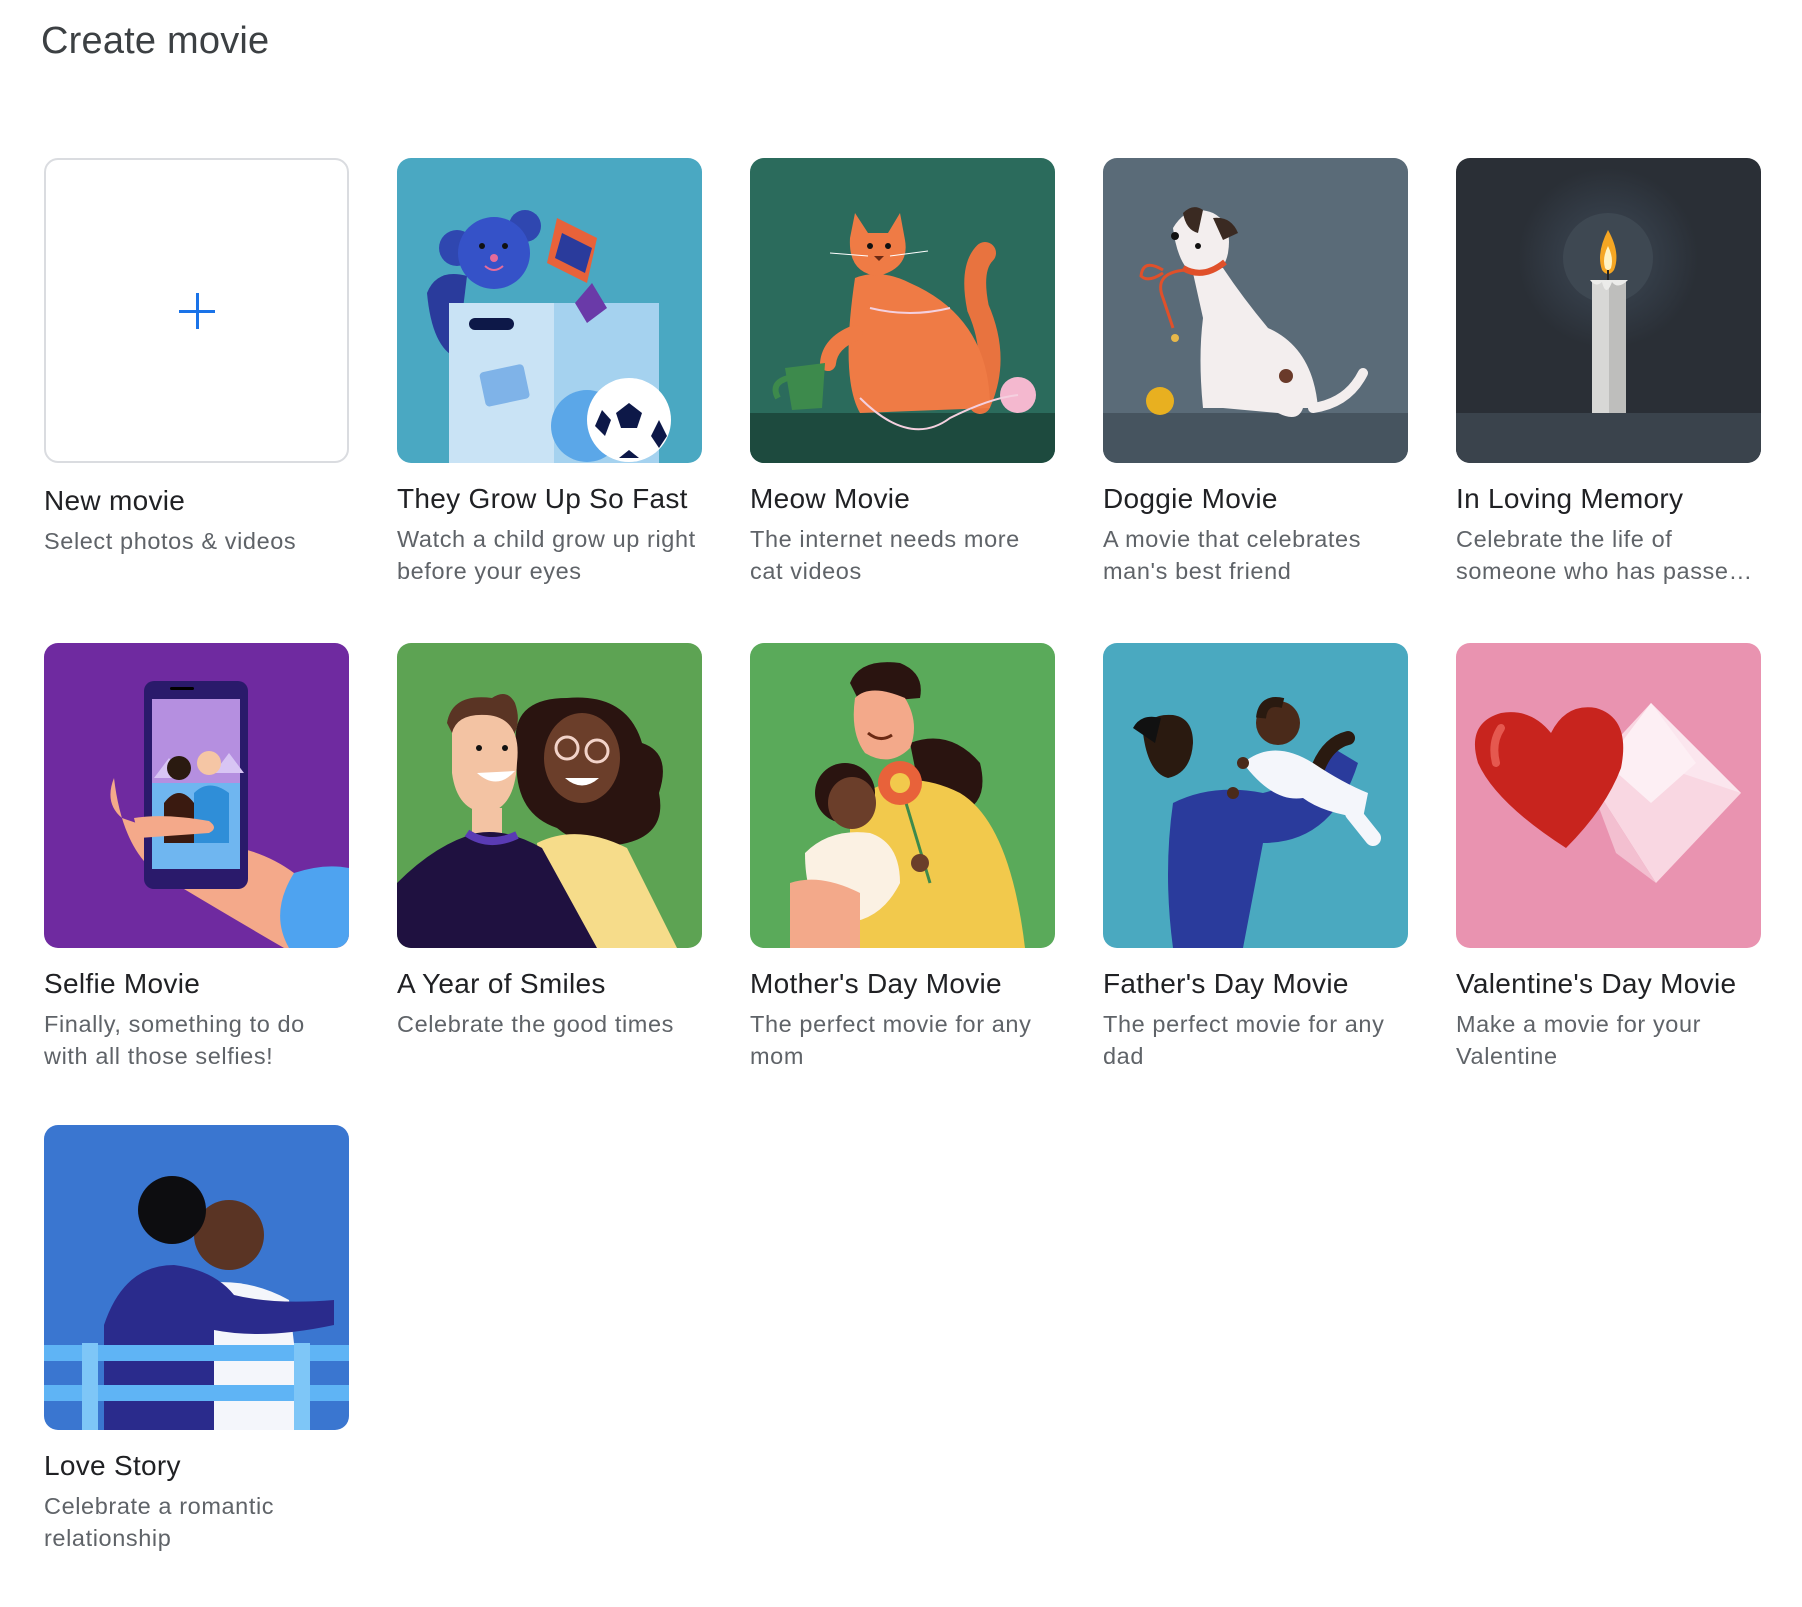  I want to click on card-title: They Grow Up So Fast, so click(542, 498).